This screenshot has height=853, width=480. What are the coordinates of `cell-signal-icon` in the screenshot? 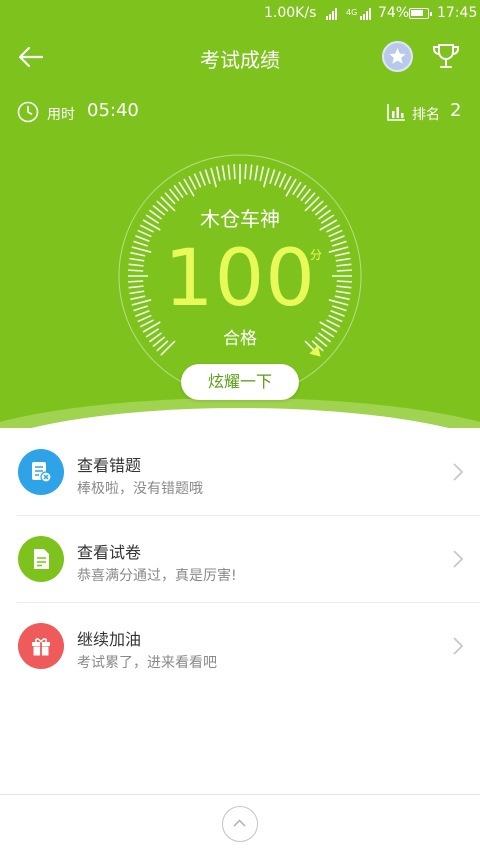 It's located at (365, 14).